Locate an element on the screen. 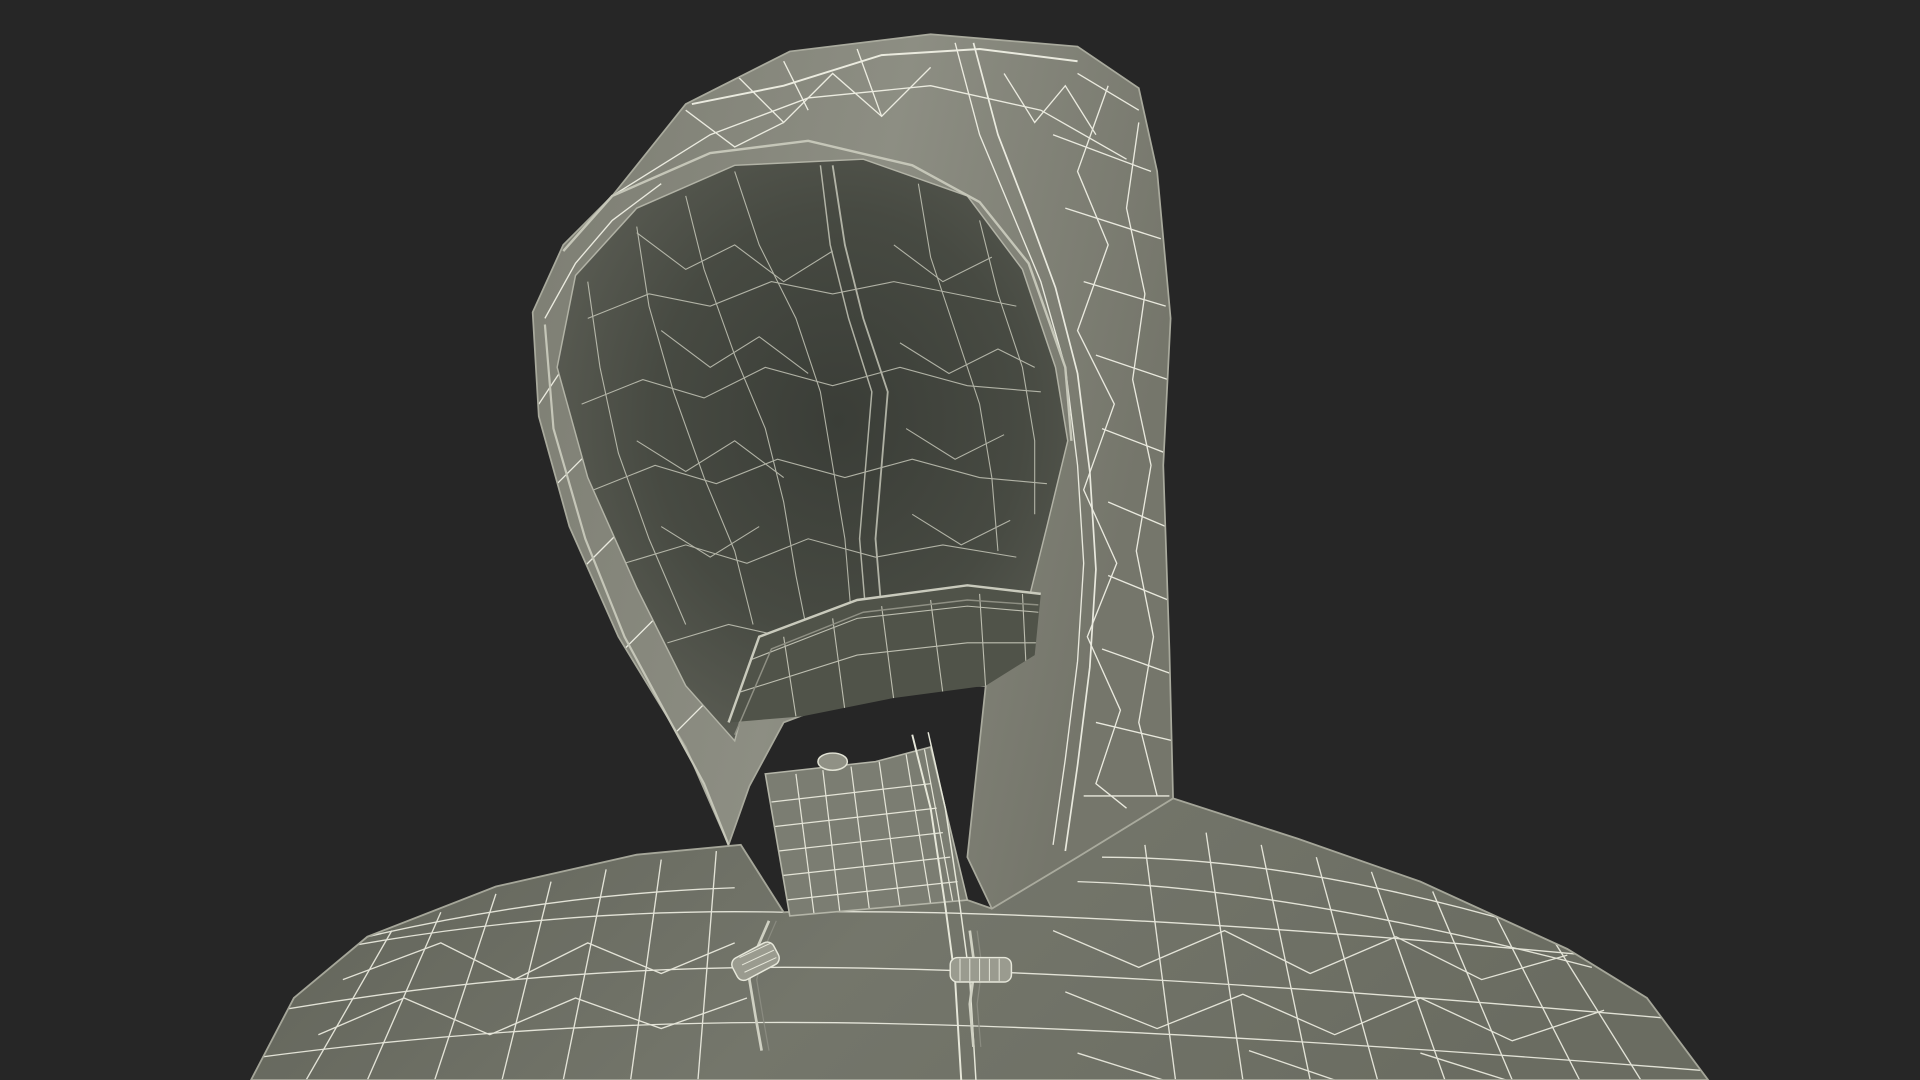 This screenshot has width=1920, height=1080. zipper-pull is located at coordinates (833, 761).